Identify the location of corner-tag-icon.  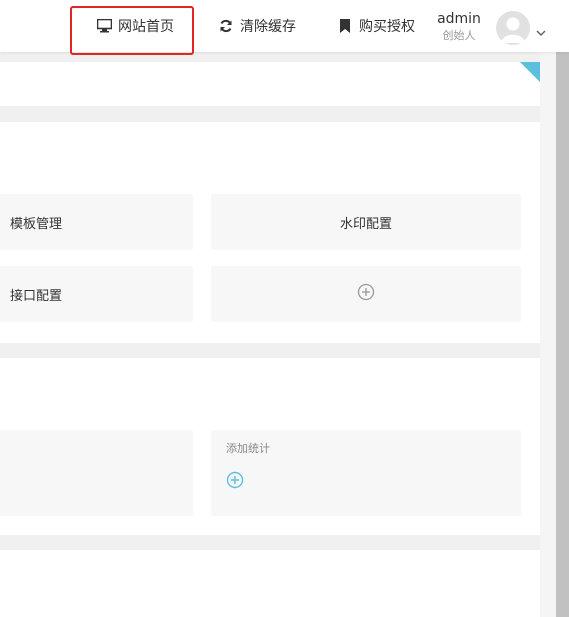
(530, 72).